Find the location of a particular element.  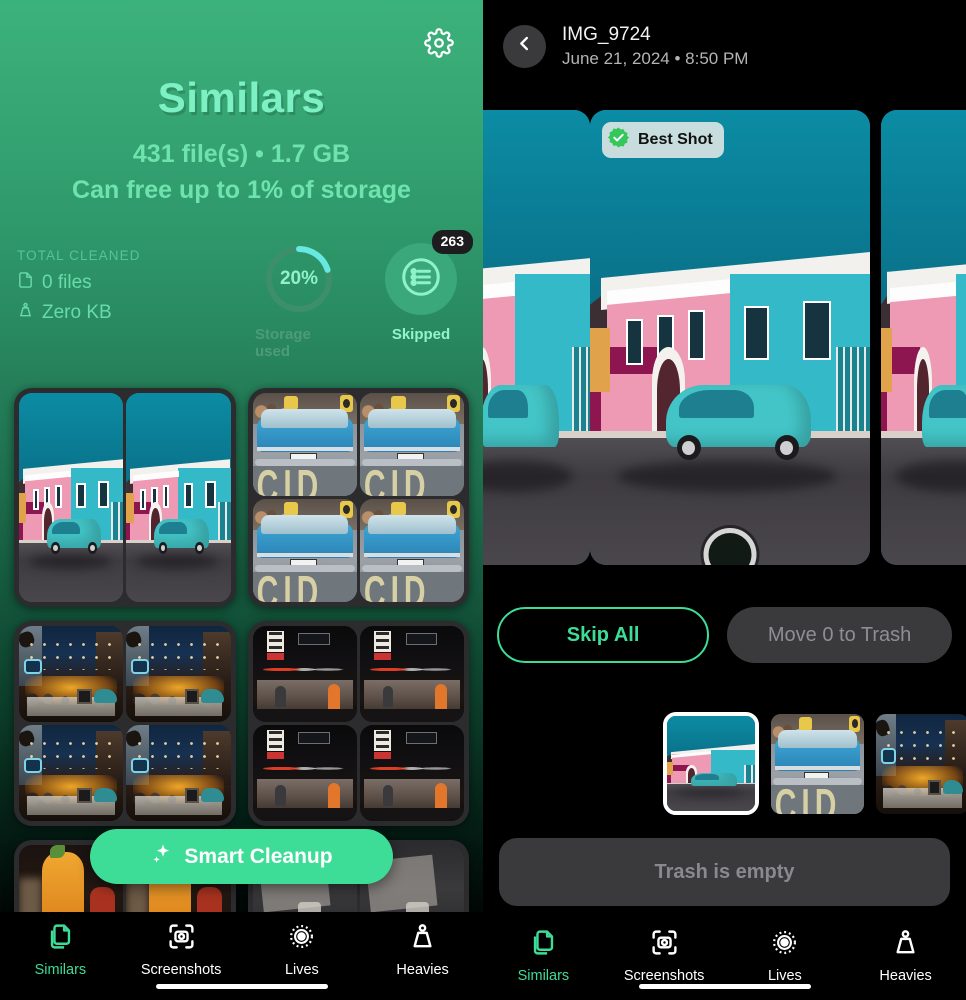

total-cleaned-files-row: 0 files is located at coordinates (79, 283).